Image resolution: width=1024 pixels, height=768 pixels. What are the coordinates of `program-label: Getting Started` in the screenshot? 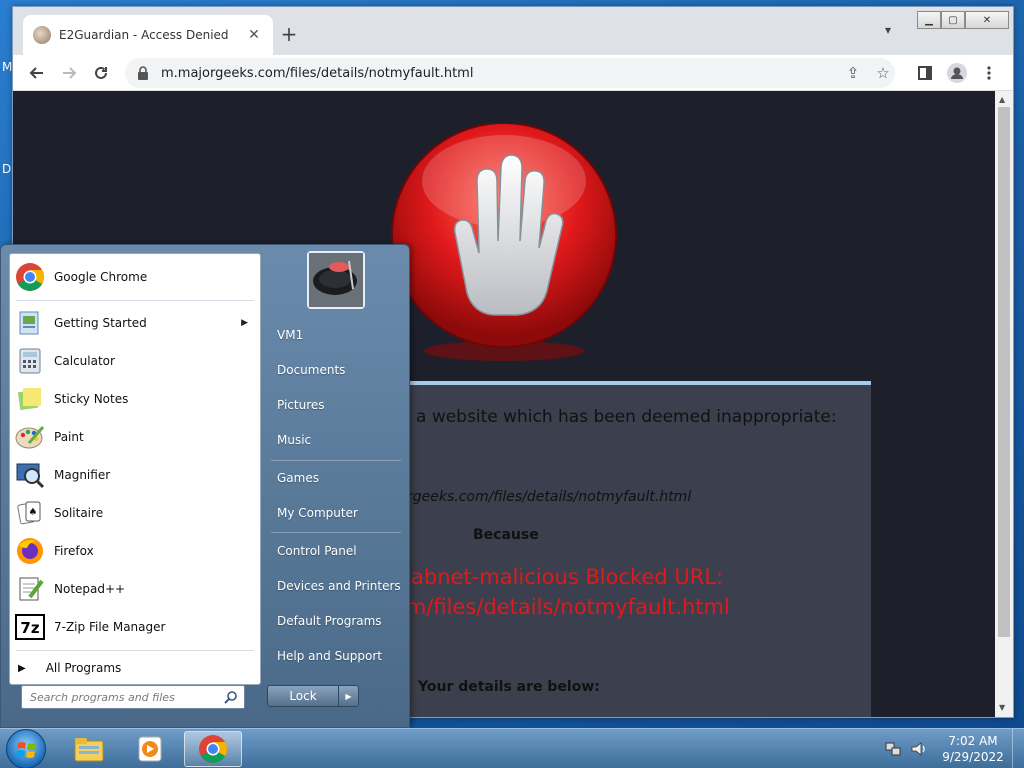 It's located at (100, 323).